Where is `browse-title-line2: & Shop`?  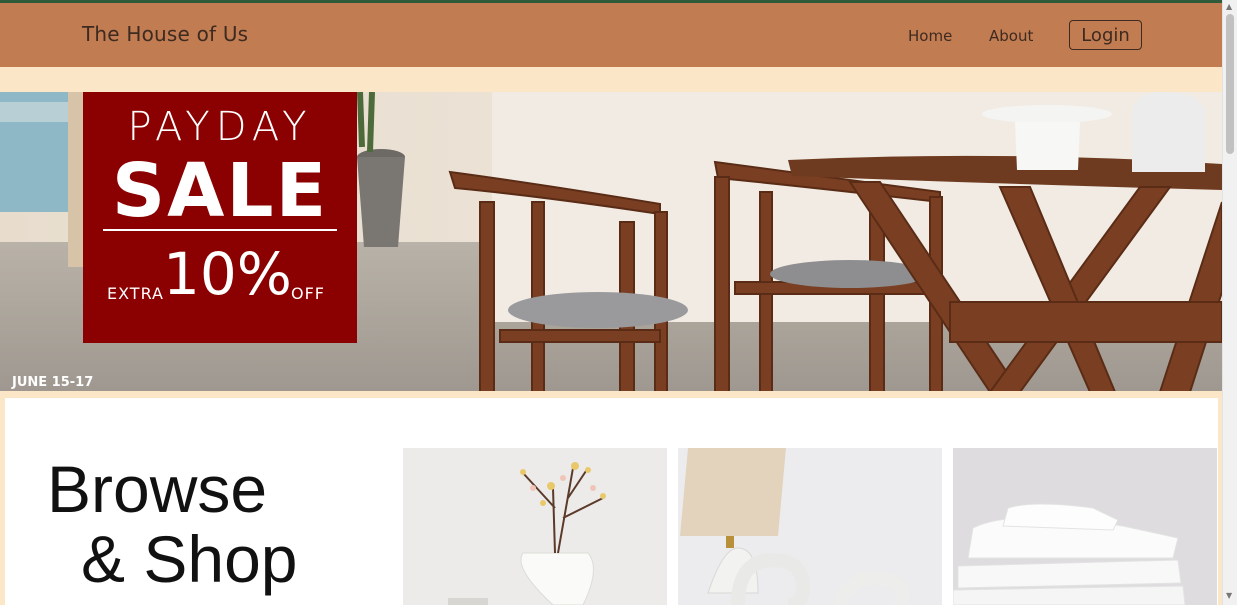 browse-title-line2: & Shop is located at coordinates (189, 559).